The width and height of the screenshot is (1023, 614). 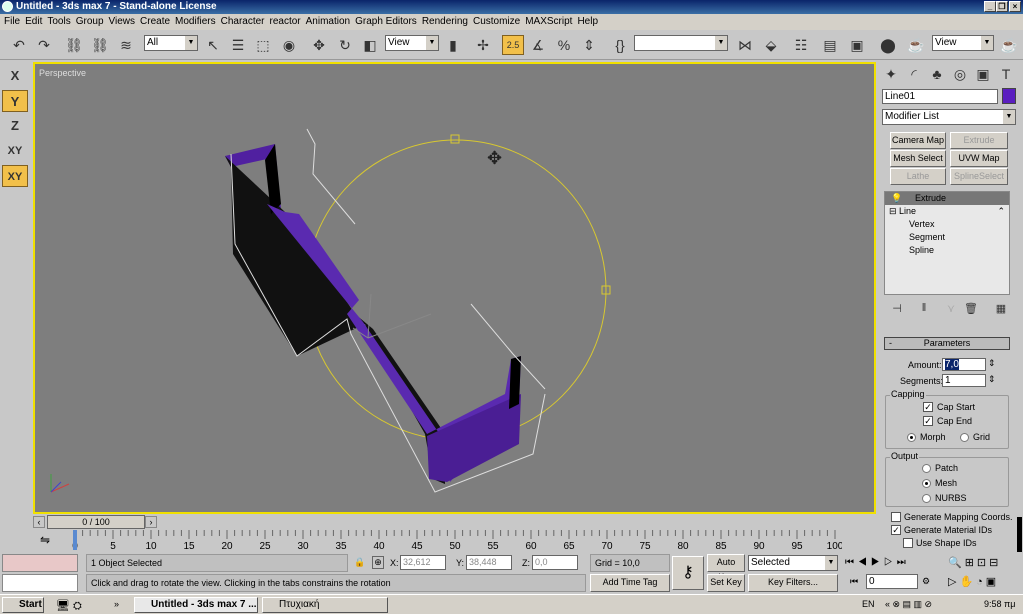 I want to click on mesh-select-button: Mesh Select, so click(x=918, y=158).